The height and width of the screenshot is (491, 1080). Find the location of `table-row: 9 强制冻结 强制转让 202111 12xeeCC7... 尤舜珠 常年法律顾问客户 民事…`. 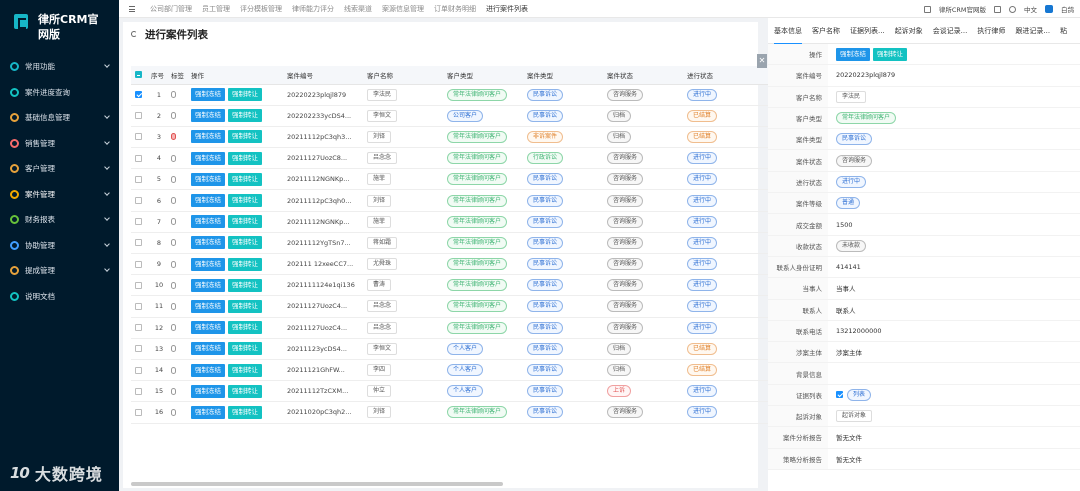

table-row: 9 强制冻结 强制转让 202111 12xeeCC7... 尤舜珠 常年法律顾问客户 民事… is located at coordinates (456, 264).